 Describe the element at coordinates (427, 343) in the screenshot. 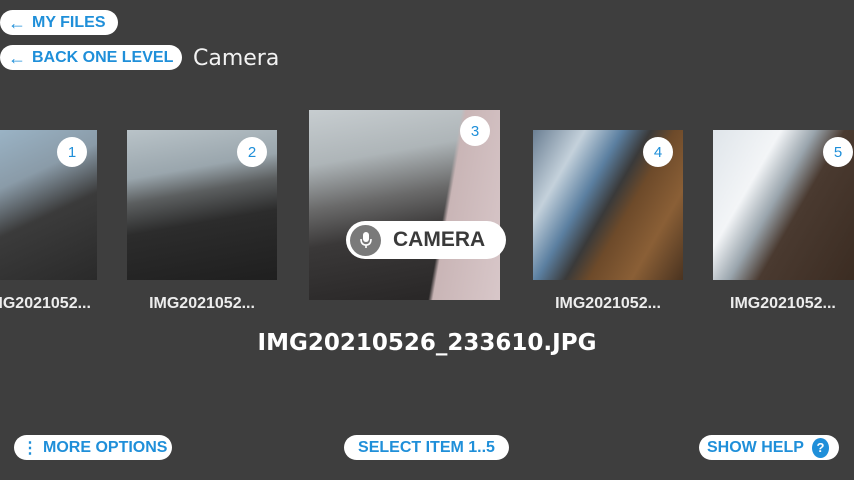

I see `selected-filename: IMG20210526_233610.JPG` at that location.